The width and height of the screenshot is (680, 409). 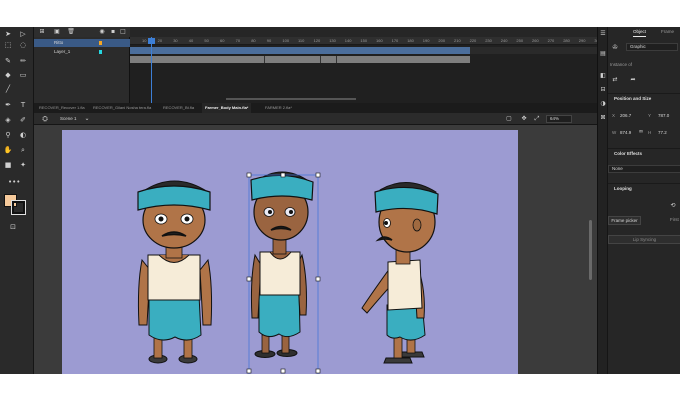 What do you see at coordinates (23, 120) in the screenshot?
I see `eyedropper-tool-icon: ✐` at bounding box center [23, 120].